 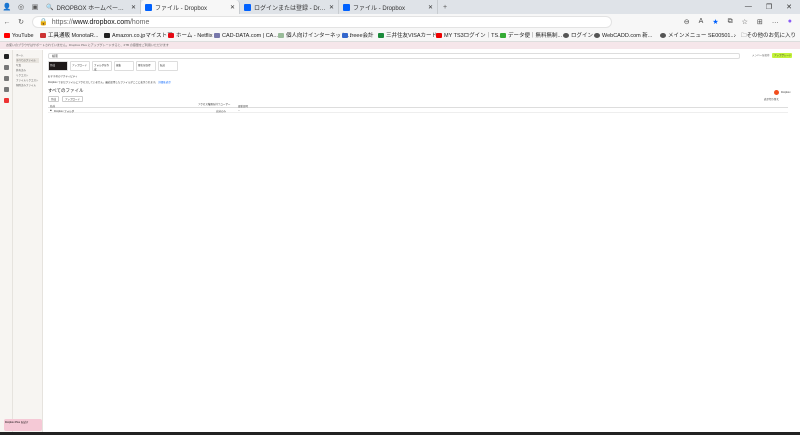 What do you see at coordinates (776, 92) in the screenshot?
I see `avatar` at bounding box center [776, 92].